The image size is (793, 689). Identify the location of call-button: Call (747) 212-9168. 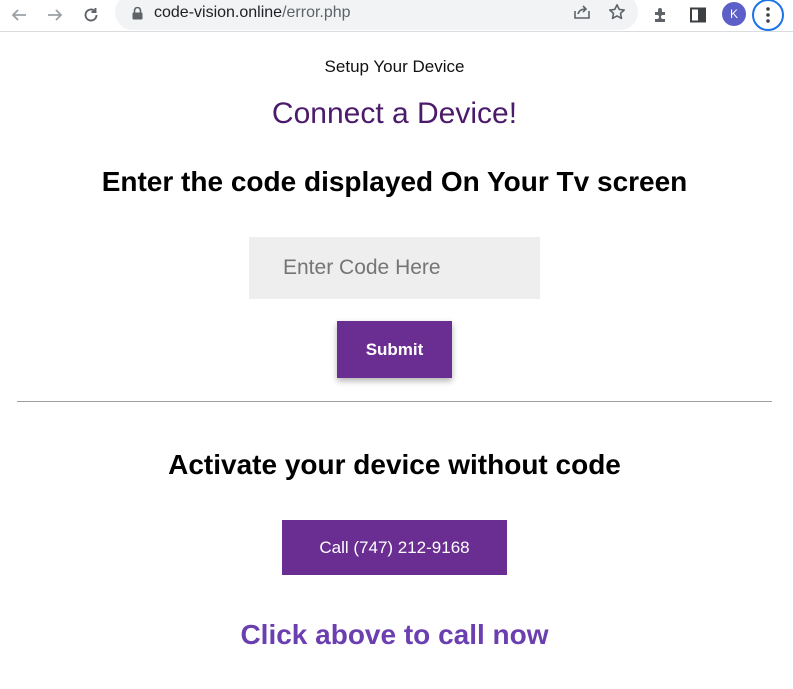
(394, 547).